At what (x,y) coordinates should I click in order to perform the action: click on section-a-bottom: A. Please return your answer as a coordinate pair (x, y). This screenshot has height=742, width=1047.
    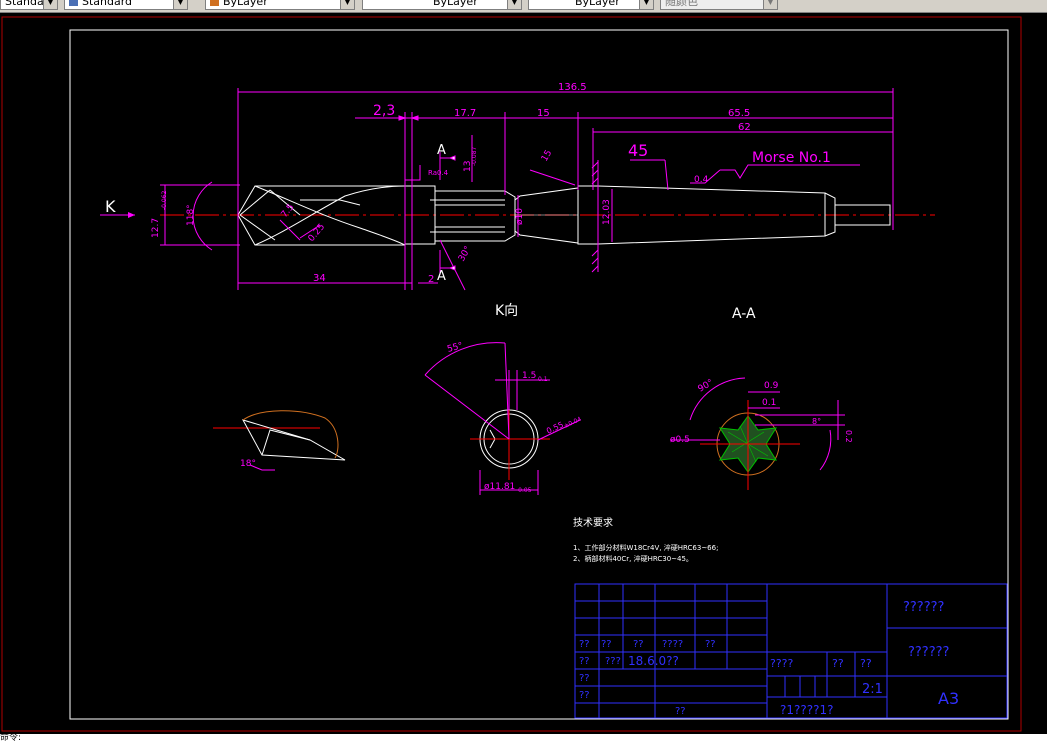
    Looking at the image, I should click on (441, 276).